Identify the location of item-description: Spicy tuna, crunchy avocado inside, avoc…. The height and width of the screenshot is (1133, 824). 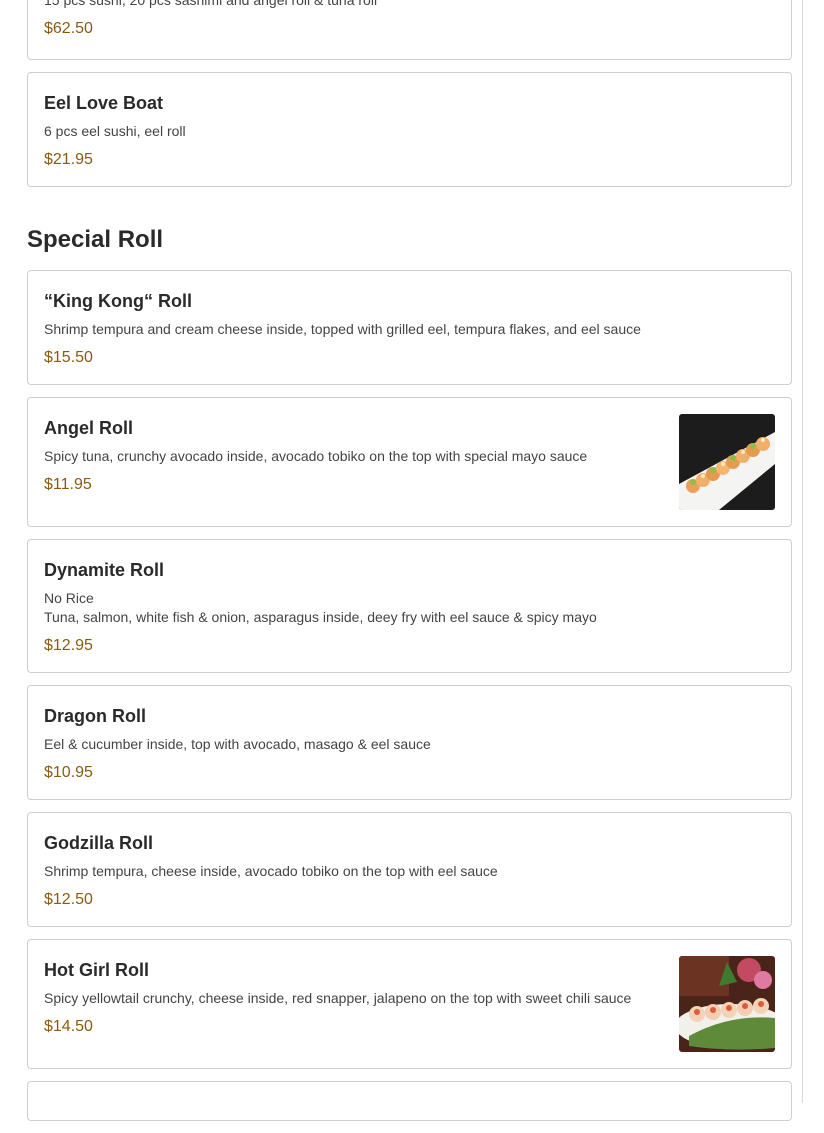
(316, 456).